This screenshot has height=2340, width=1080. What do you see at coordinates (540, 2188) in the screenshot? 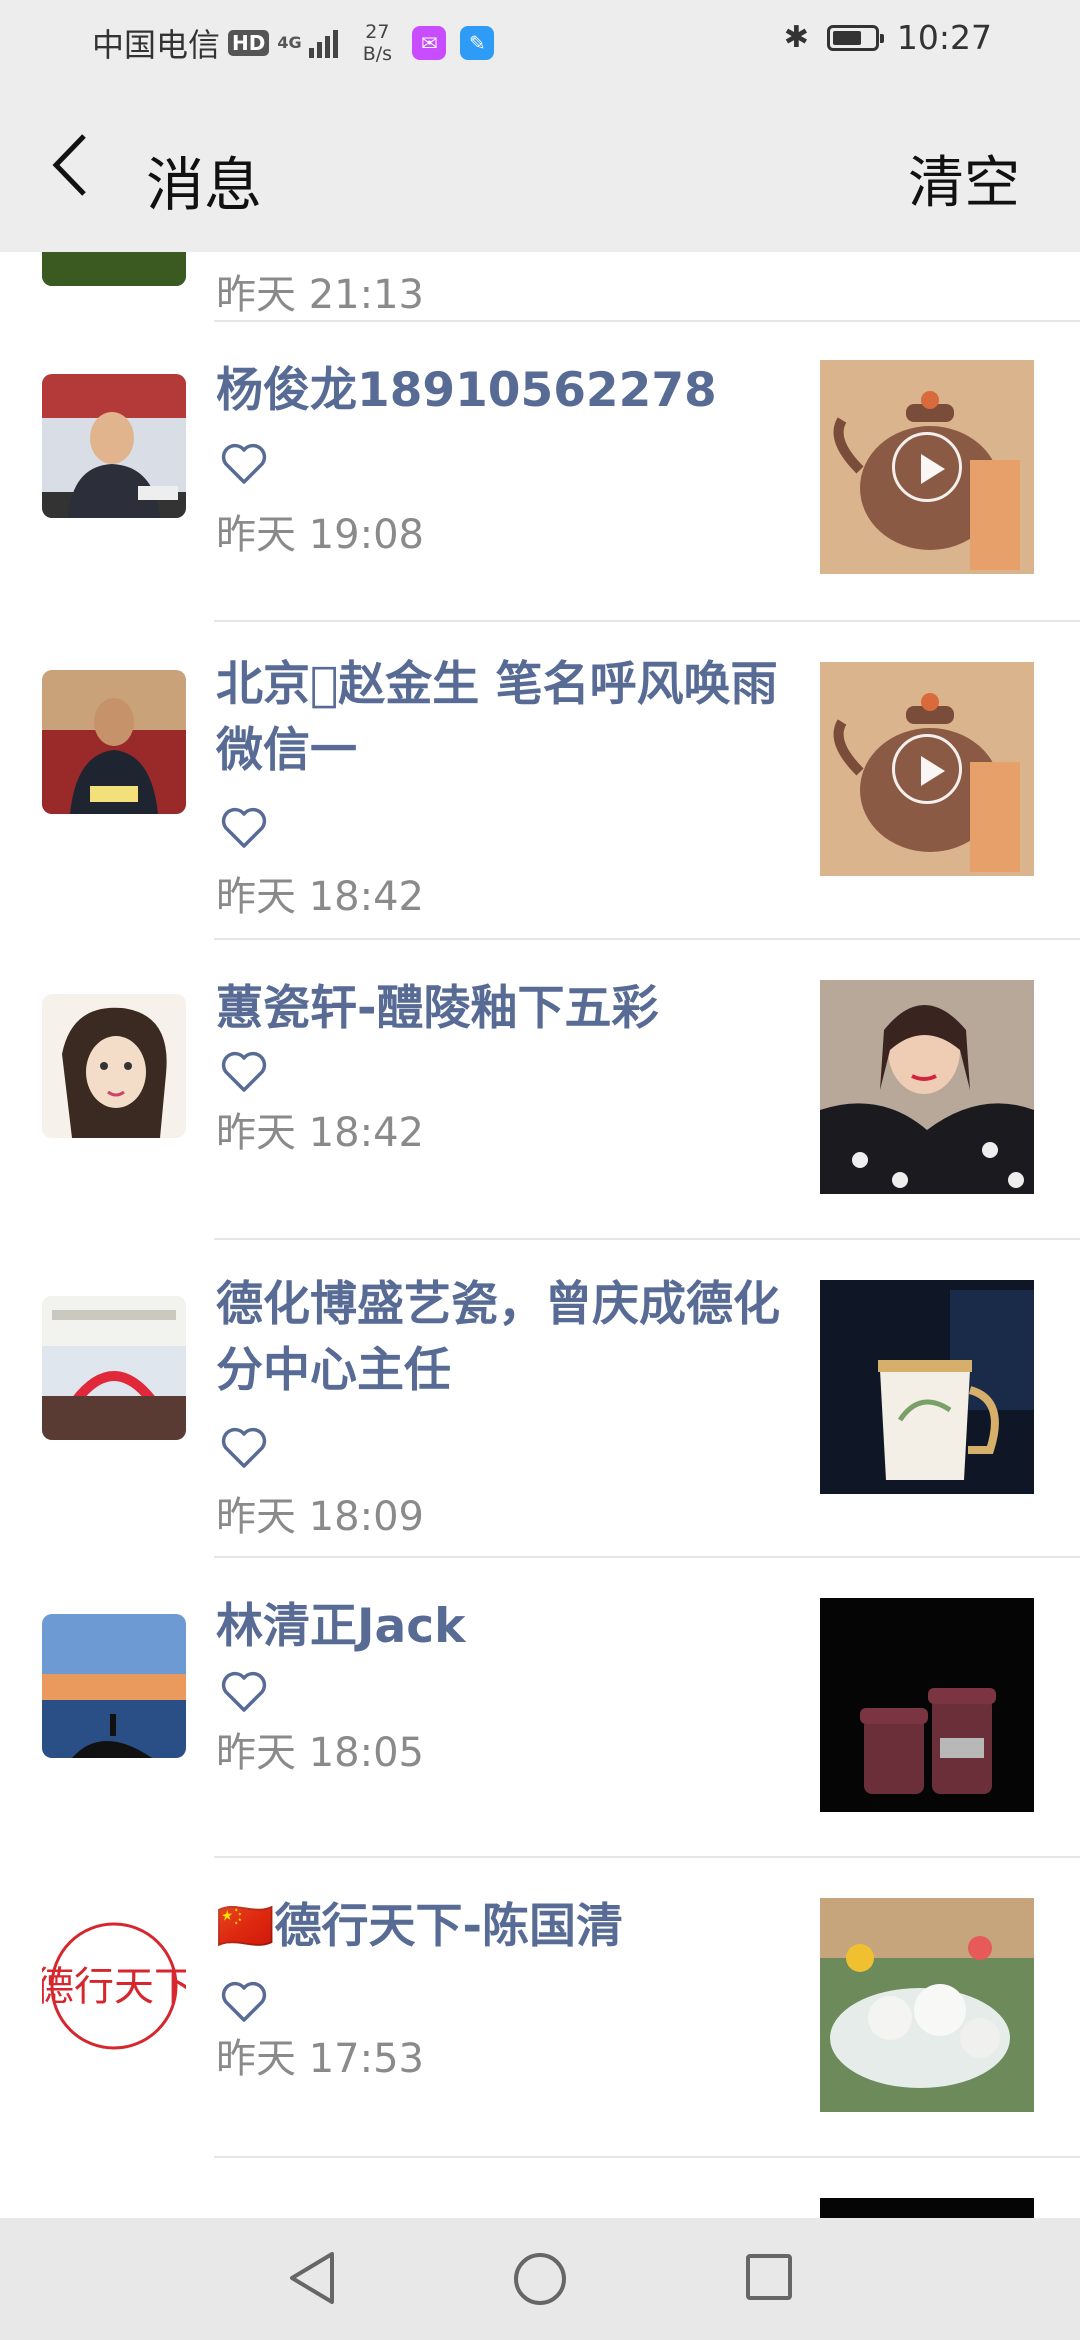
I see `list-item` at bounding box center [540, 2188].